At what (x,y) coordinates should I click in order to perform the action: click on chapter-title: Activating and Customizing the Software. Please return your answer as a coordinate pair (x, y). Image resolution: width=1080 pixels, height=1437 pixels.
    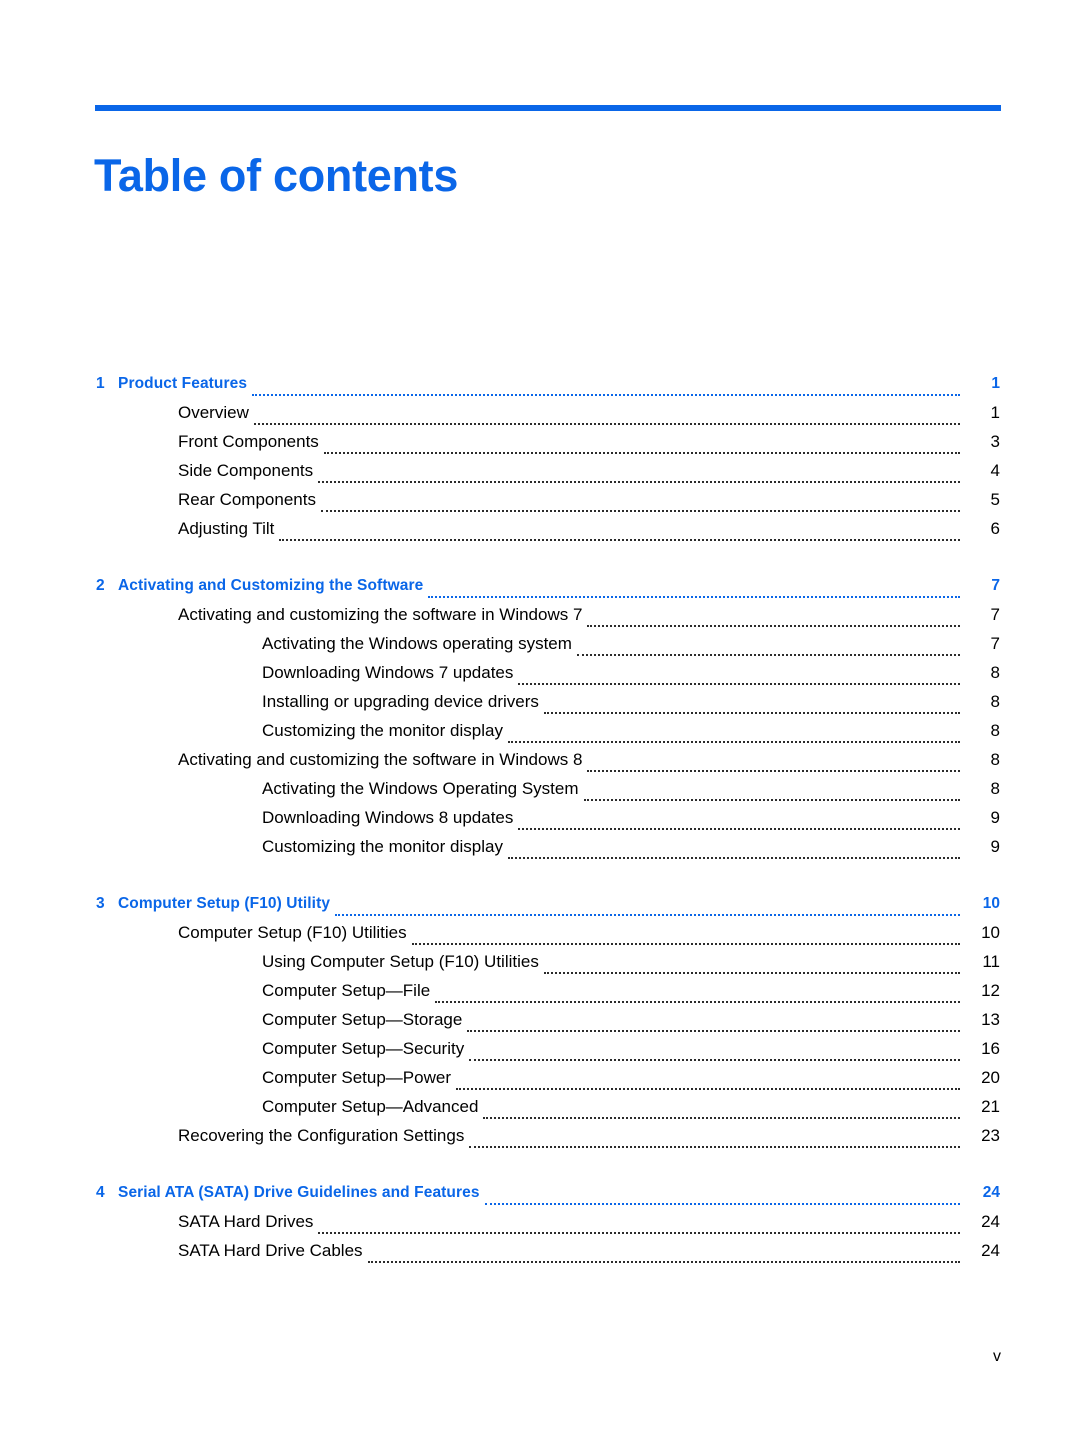
    Looking at the image, I should click on (271, 585).